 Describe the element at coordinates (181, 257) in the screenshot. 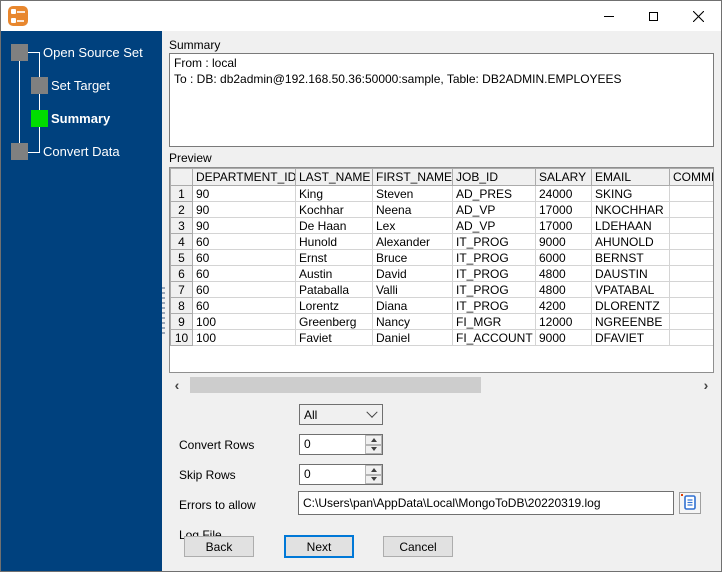

I see `row-header: 5` at that location.